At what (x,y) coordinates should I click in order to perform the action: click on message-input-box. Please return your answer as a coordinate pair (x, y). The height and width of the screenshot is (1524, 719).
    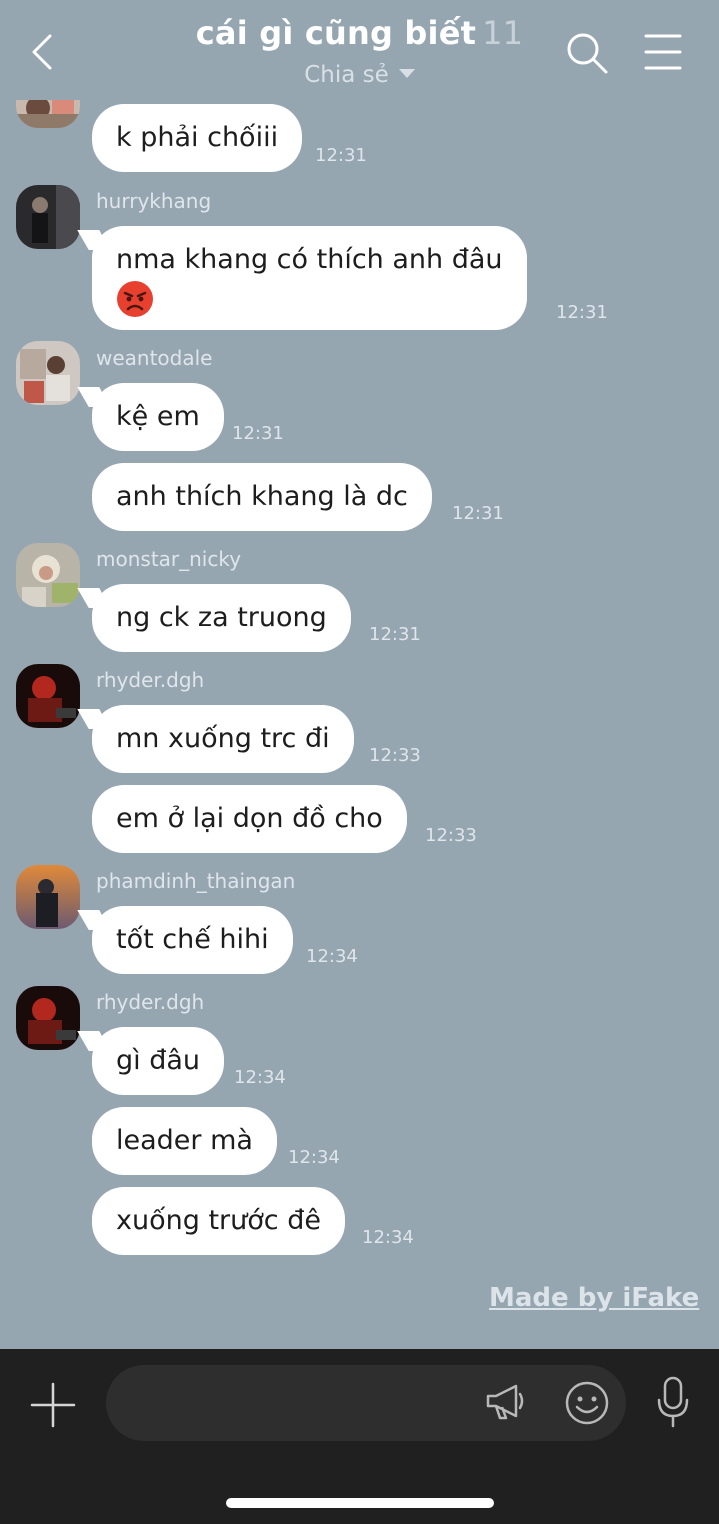
    Looking at the image, I should click on (366, 1403).